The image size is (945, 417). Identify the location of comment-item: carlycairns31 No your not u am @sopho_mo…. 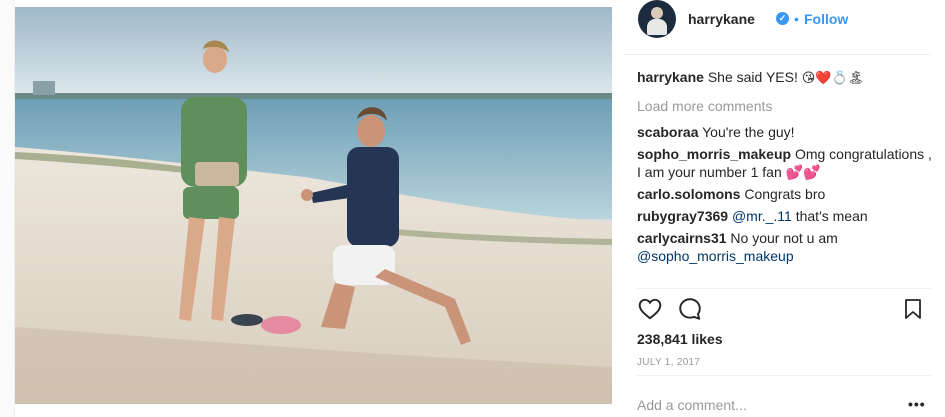
(785, 247).